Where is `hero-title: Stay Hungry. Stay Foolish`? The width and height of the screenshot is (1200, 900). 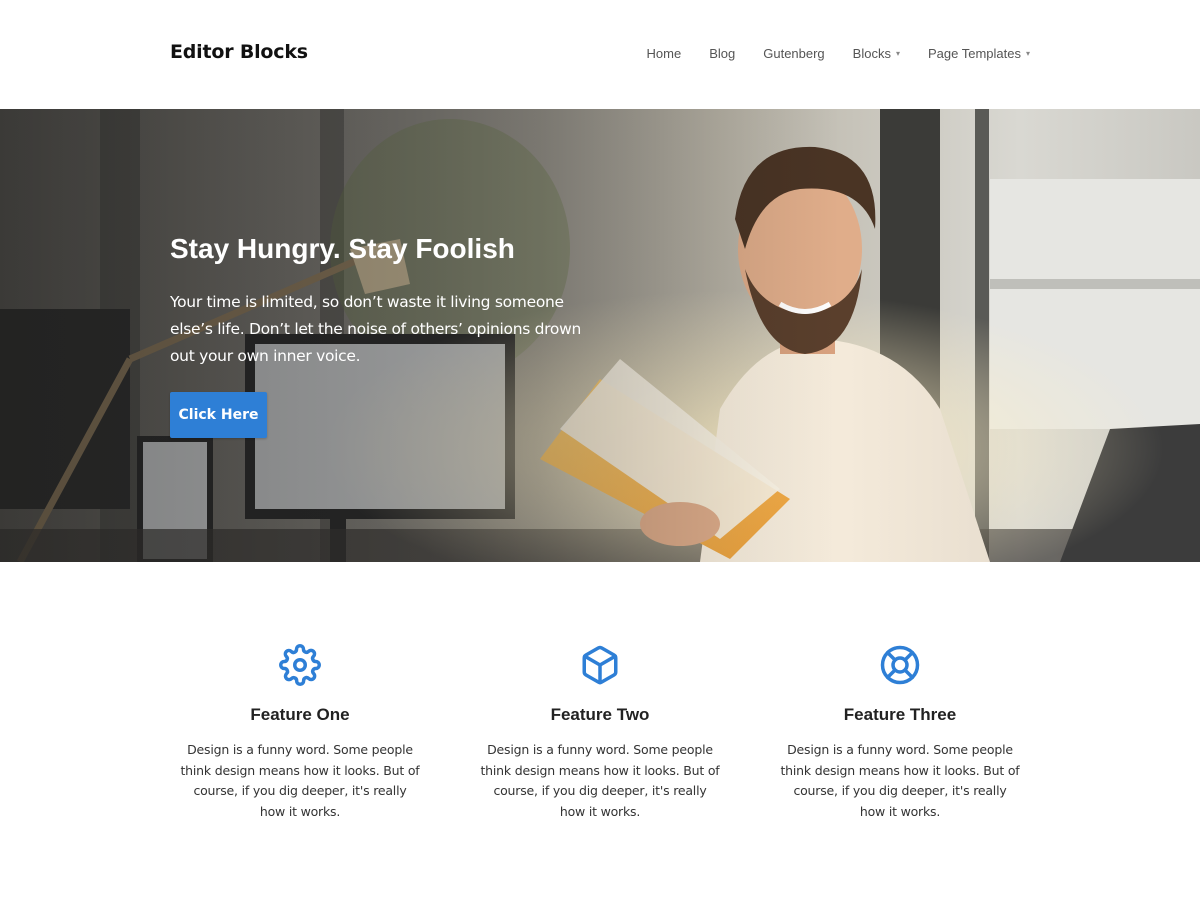
hero-title: Stay Hungry. Stay Foolish is located at coordinates (342, 248).